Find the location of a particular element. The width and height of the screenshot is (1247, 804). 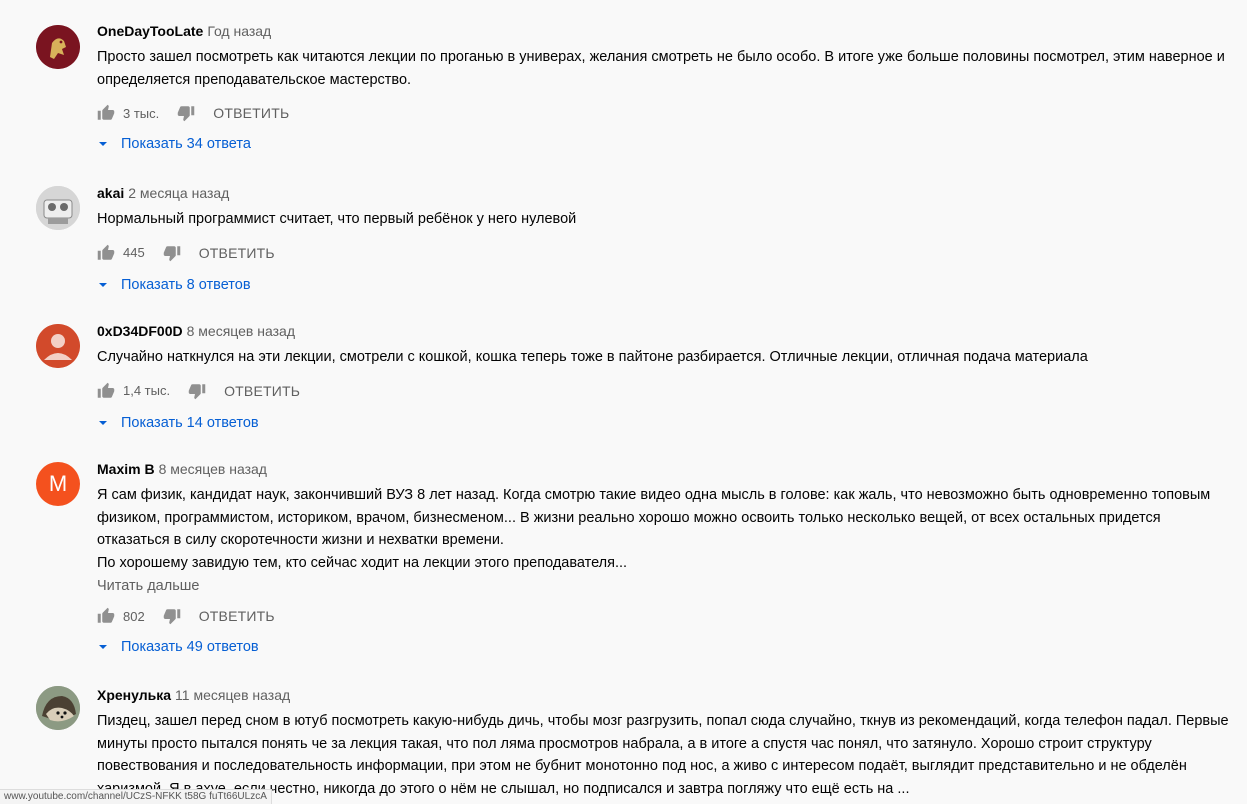

read-more-button: Читать дальше is located at coordinates (663, 586).